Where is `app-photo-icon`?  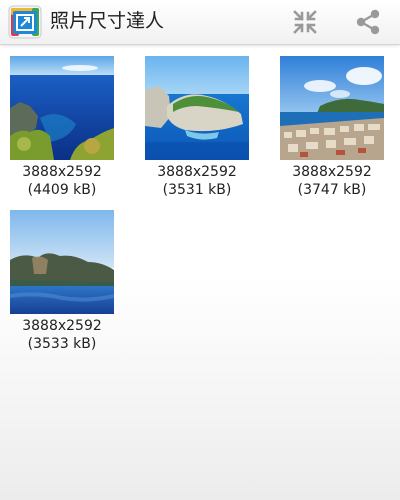
app-photo-icon is located at coordinates (25, 22).